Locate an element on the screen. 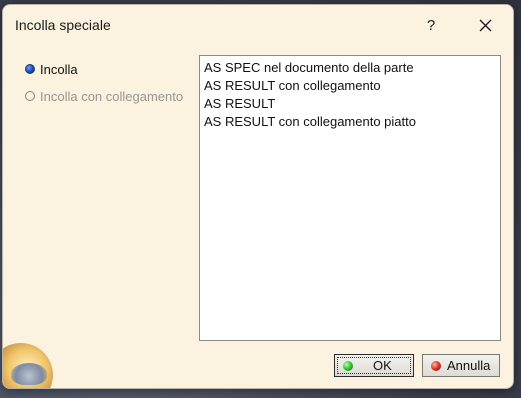  cancel-button: Annulla is located at coordinates (461, 365).